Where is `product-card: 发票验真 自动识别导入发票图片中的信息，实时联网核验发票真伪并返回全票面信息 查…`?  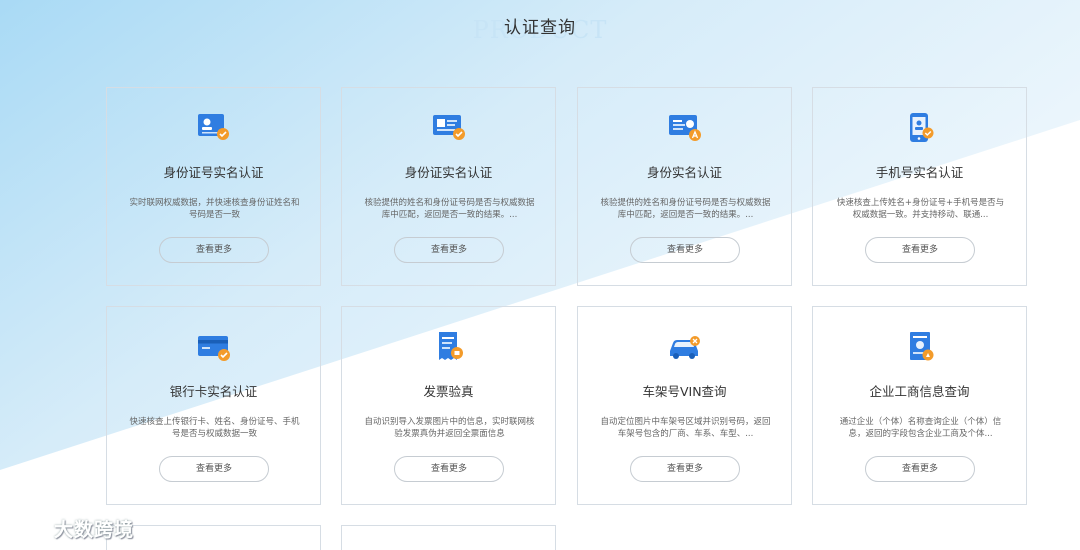
product-card: 发票验真 自动识别导入发票图片中的信息，实时联网核验发票真伪并返回全票面信息 查… is located at coordinates (448, 405).